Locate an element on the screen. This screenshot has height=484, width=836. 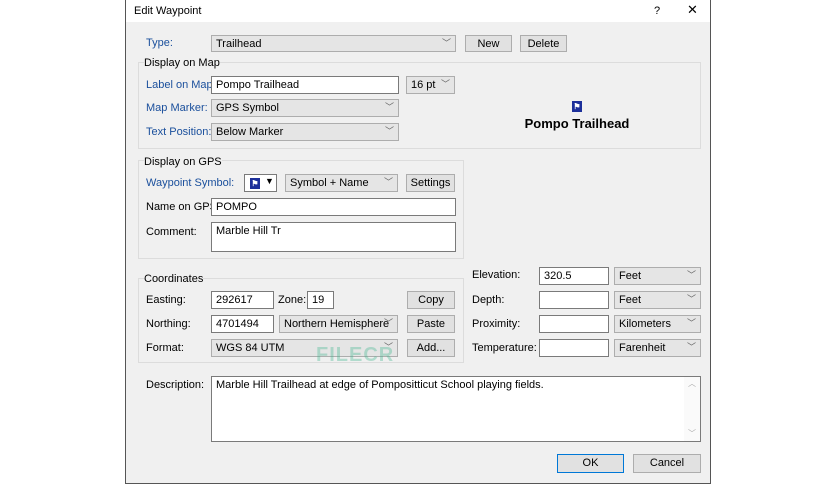
description-label: Description: is located at coordinates (175, 385).